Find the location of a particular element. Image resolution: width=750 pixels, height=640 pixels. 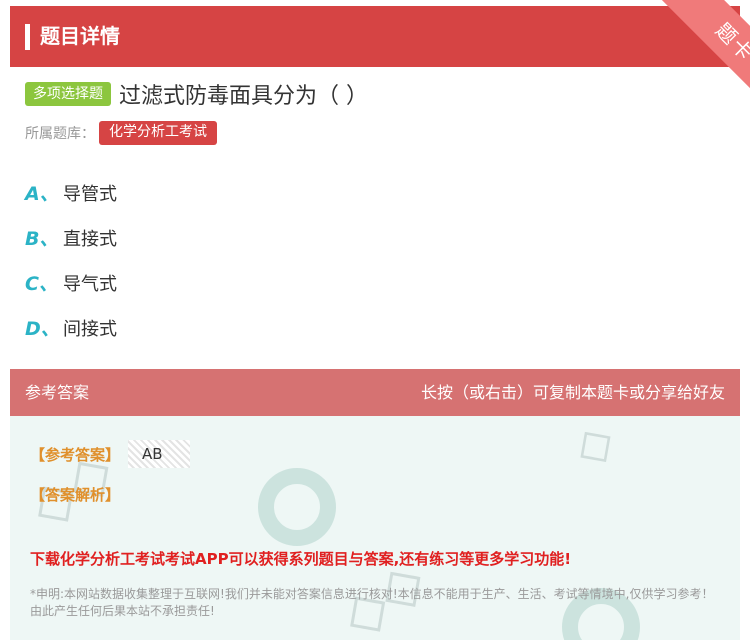

header-bar: 题目详情 is located at coordinates (375, 36).